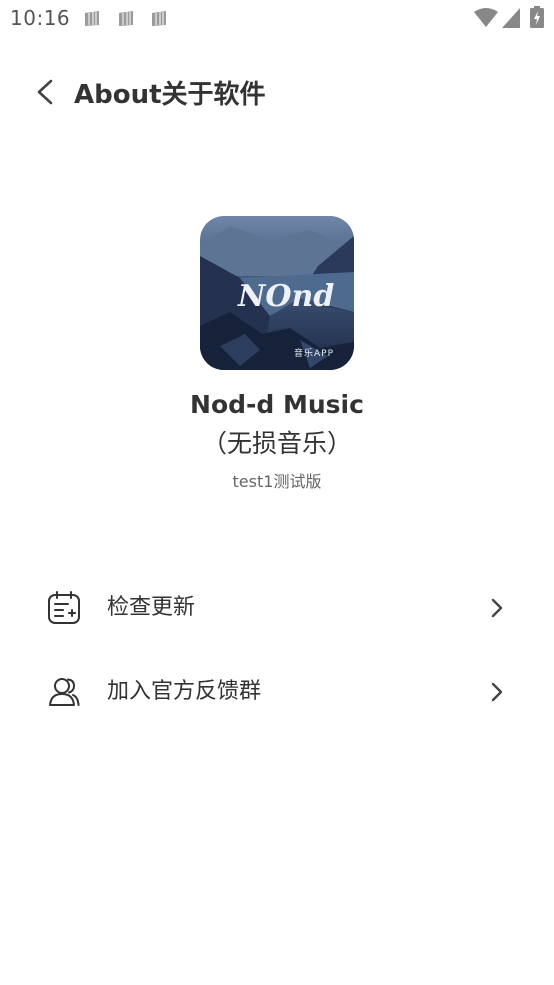 The height and width of the screenshot is (985, 554). Describe the element at coordinates (64, 692) in the screenshot. I see `users-icon` at that location.